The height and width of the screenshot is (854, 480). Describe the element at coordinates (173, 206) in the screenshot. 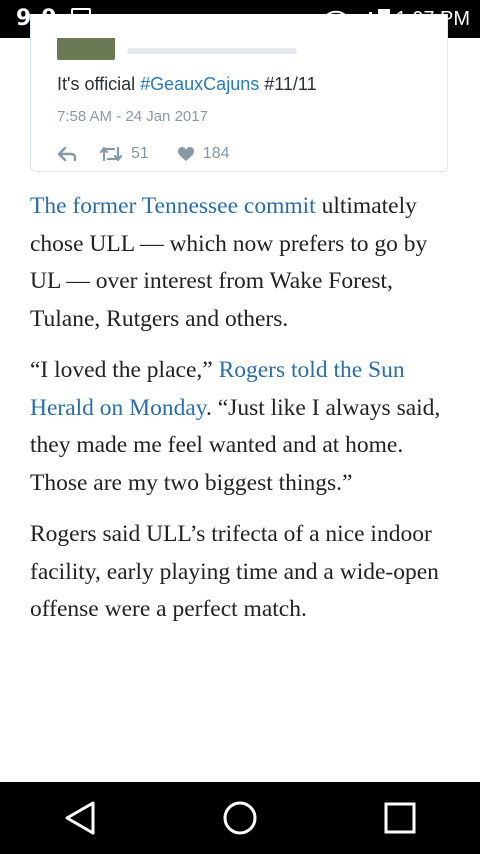

I see `tennessee-commit-link: The former Tennessee commit` at that location.